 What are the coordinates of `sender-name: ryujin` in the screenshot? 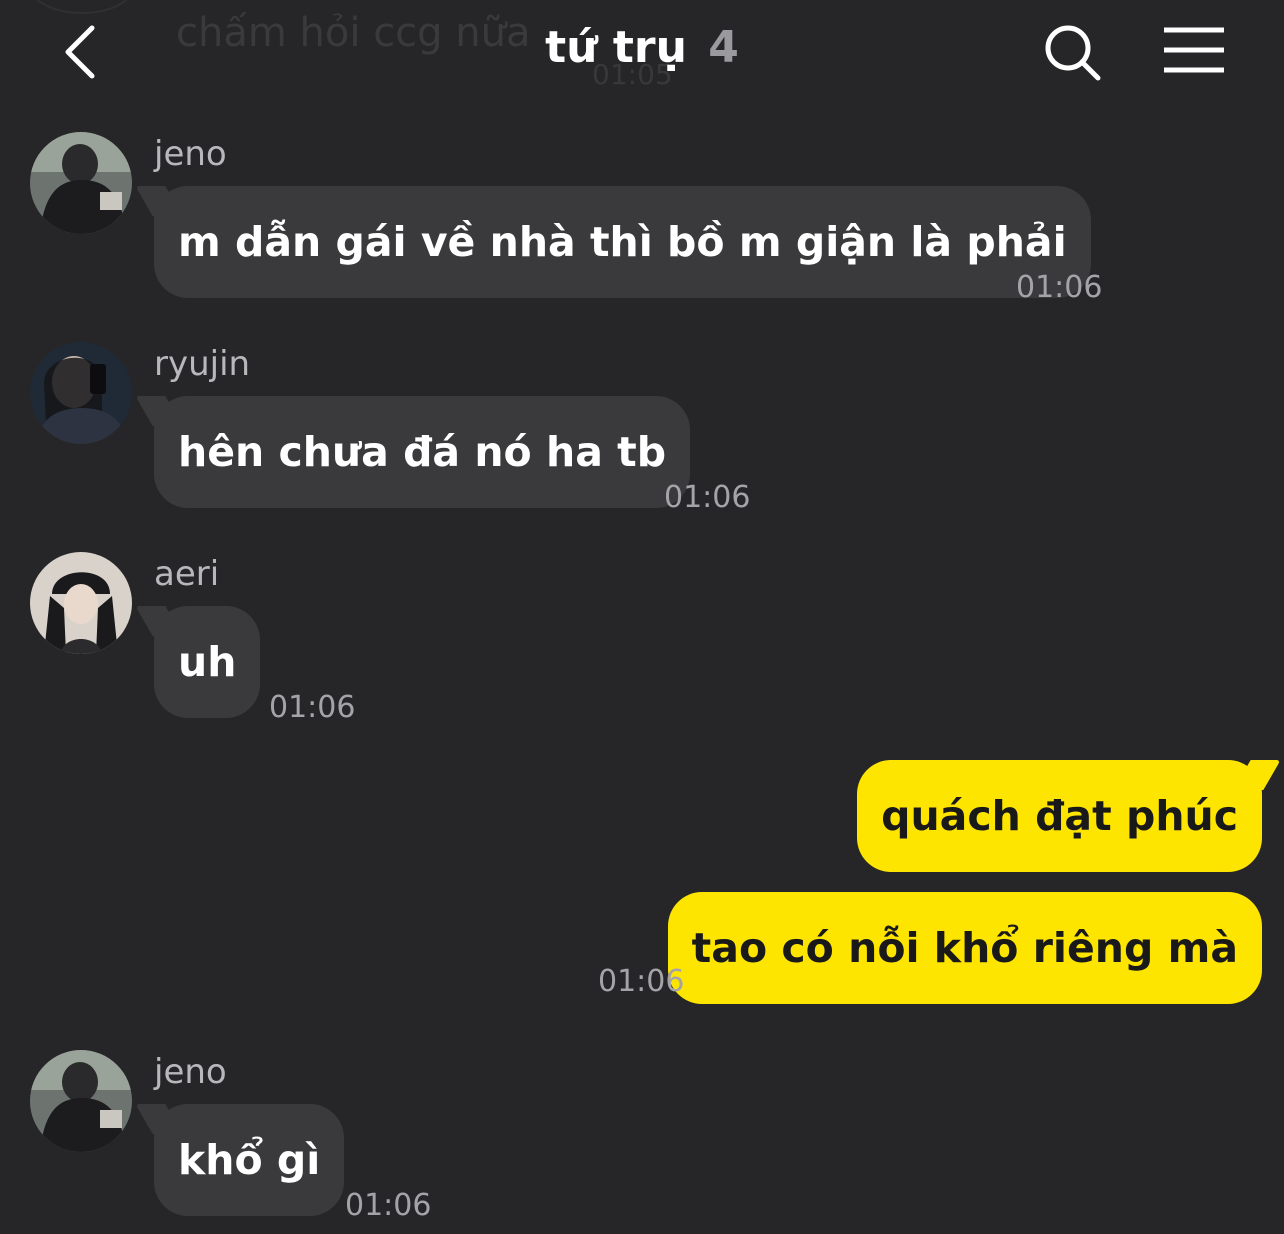 It's located at (202, 364).